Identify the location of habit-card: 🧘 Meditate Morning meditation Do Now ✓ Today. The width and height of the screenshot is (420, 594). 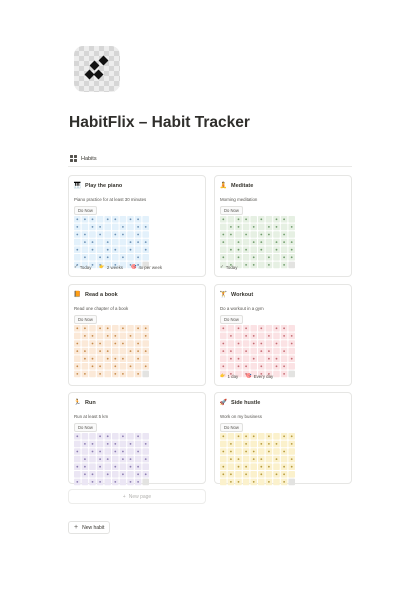
(283, 226).